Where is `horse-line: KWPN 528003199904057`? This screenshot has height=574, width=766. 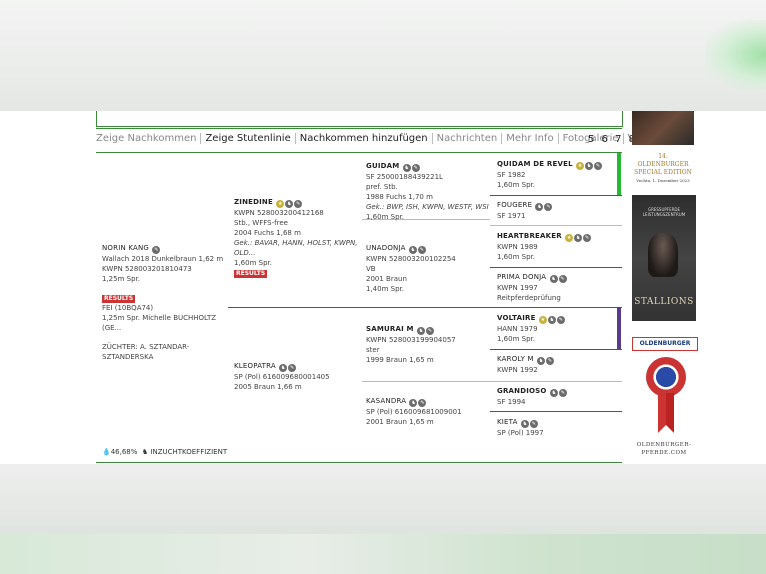
horse-line: KWPN 528003199904057 is located at coordinates (411, 340).